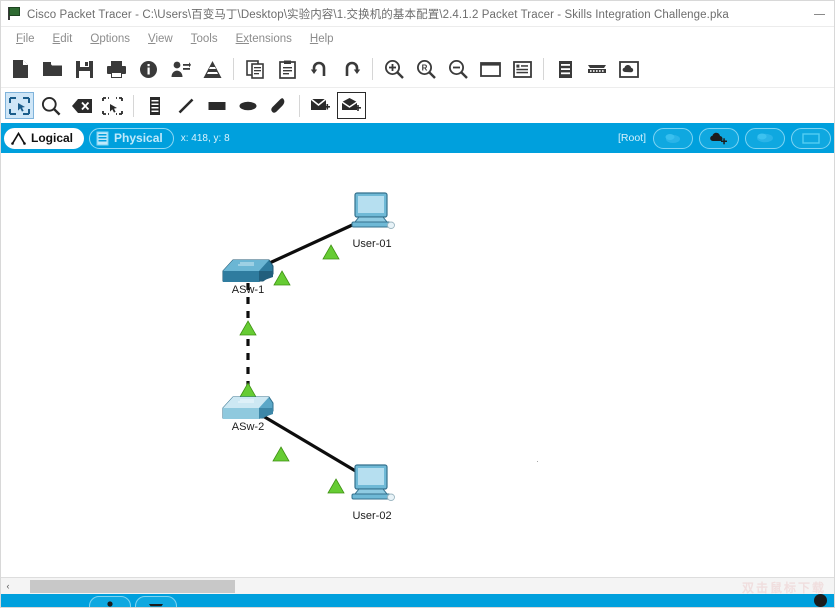 The width and height of the screenshot is (835, 608). I want to click on redo-button, so click(351, 69).